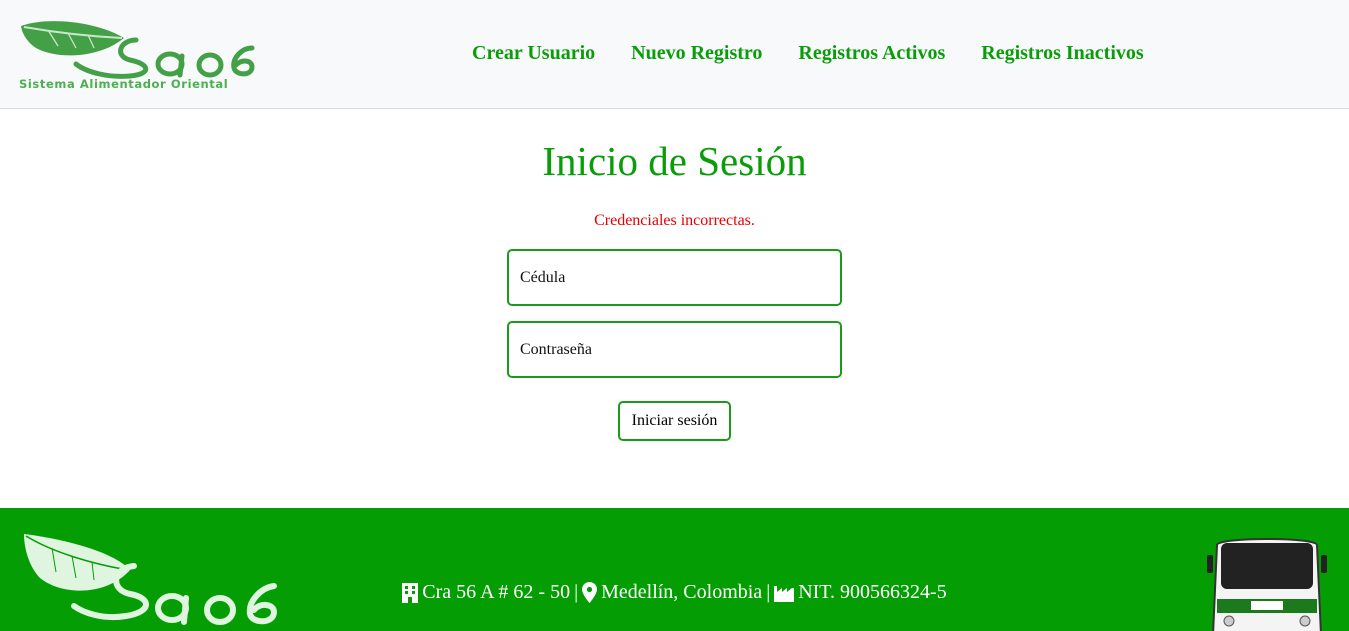 This screenshot has width=1349, height=631. Describe the element at coordinates (496, 592) in the screenshot. I see `footer-address: Cra 56 A # 62 - 50` at that location.